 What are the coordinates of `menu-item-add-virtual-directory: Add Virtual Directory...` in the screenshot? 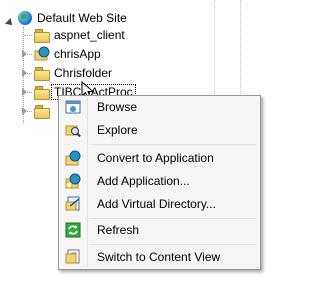 It's located at (159, 204).